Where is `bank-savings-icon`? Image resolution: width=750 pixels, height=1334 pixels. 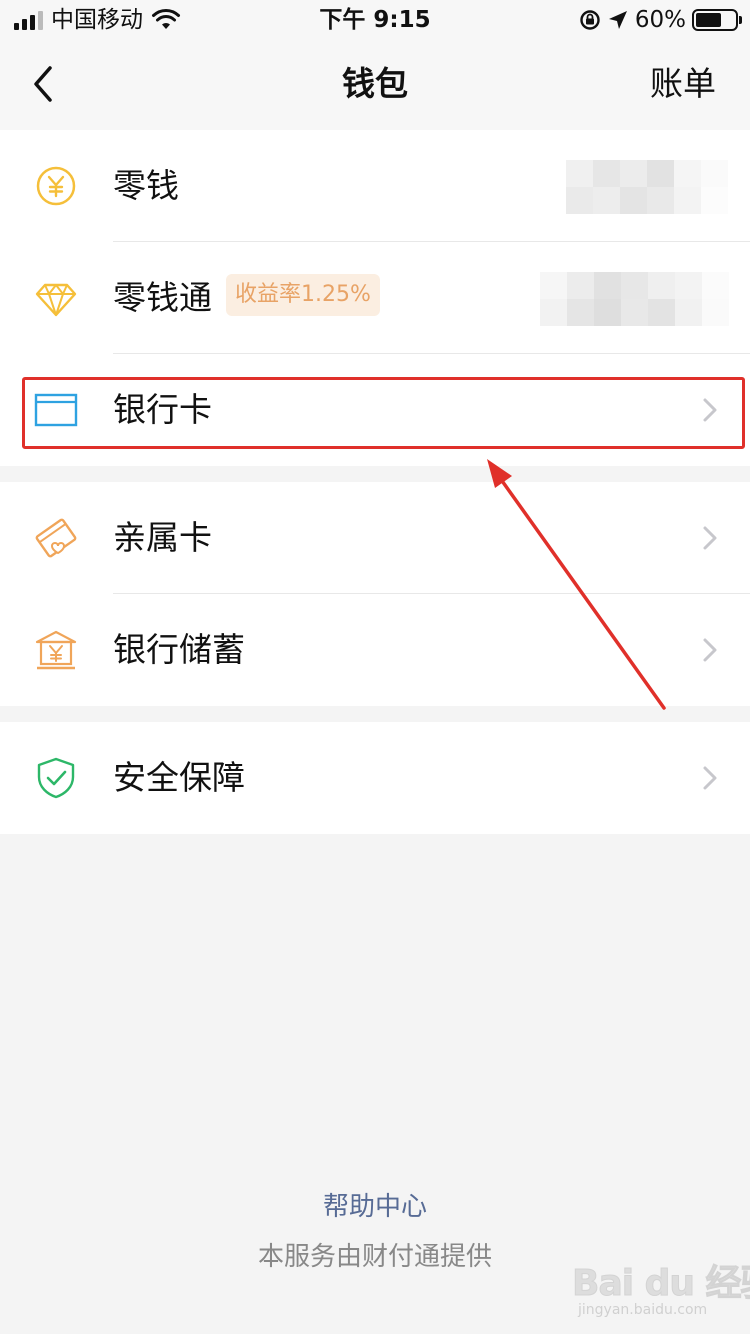
bank-savings-icon is located at coordinates (56, 650).